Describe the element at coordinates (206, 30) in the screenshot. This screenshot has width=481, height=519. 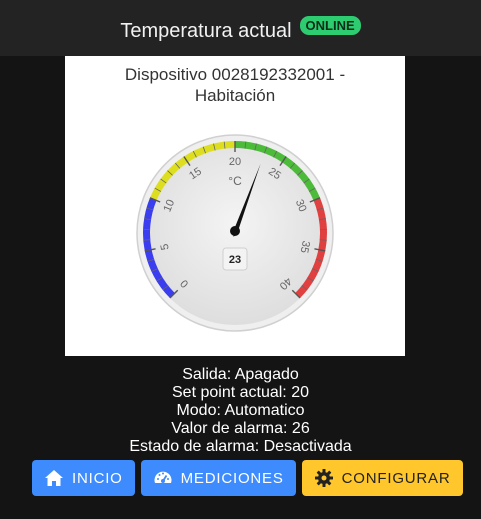
I see `page-title: Temperatura actual` at that location.